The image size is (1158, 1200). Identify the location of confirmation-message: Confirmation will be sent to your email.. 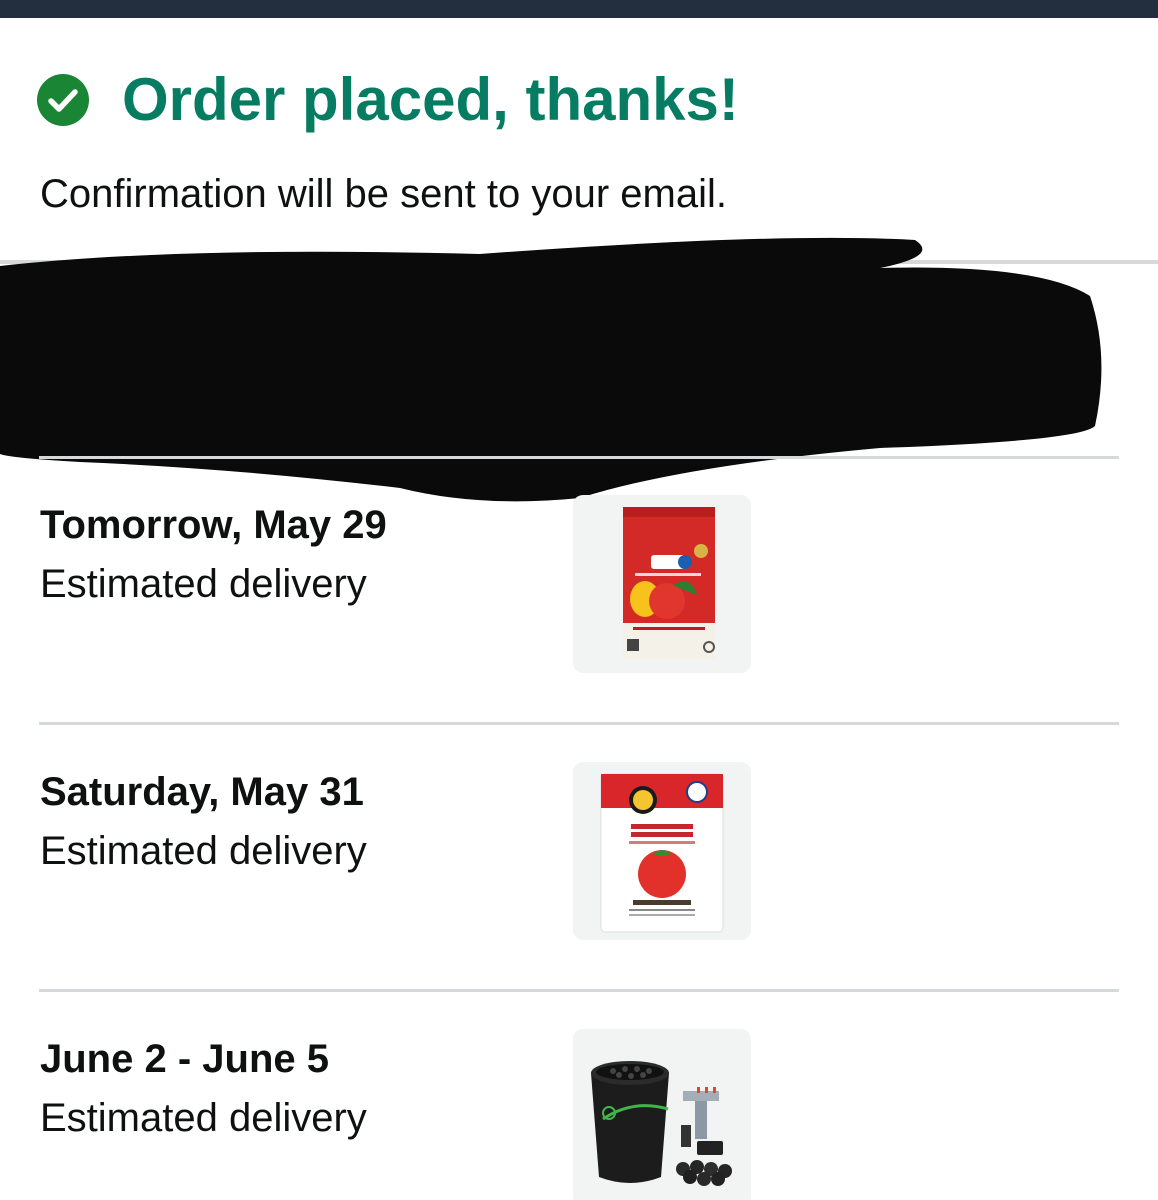
(383, 194).